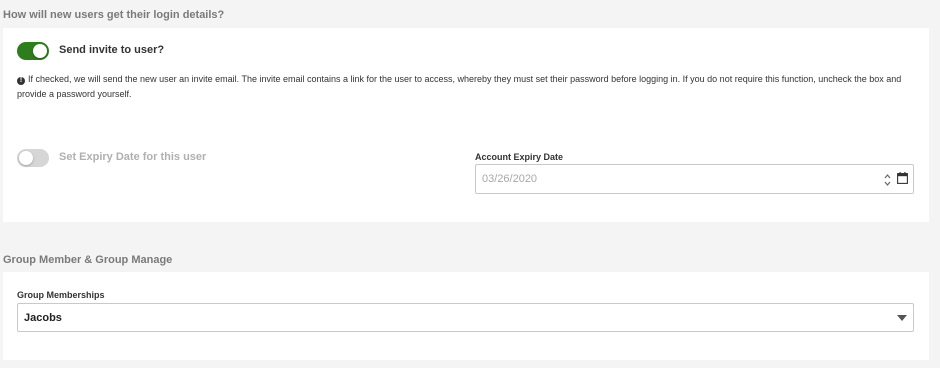 This screenshot has height=368, width=940. I want to click on expiry-toggle-label: Set Expiry Date for this user, so click(133, 157).